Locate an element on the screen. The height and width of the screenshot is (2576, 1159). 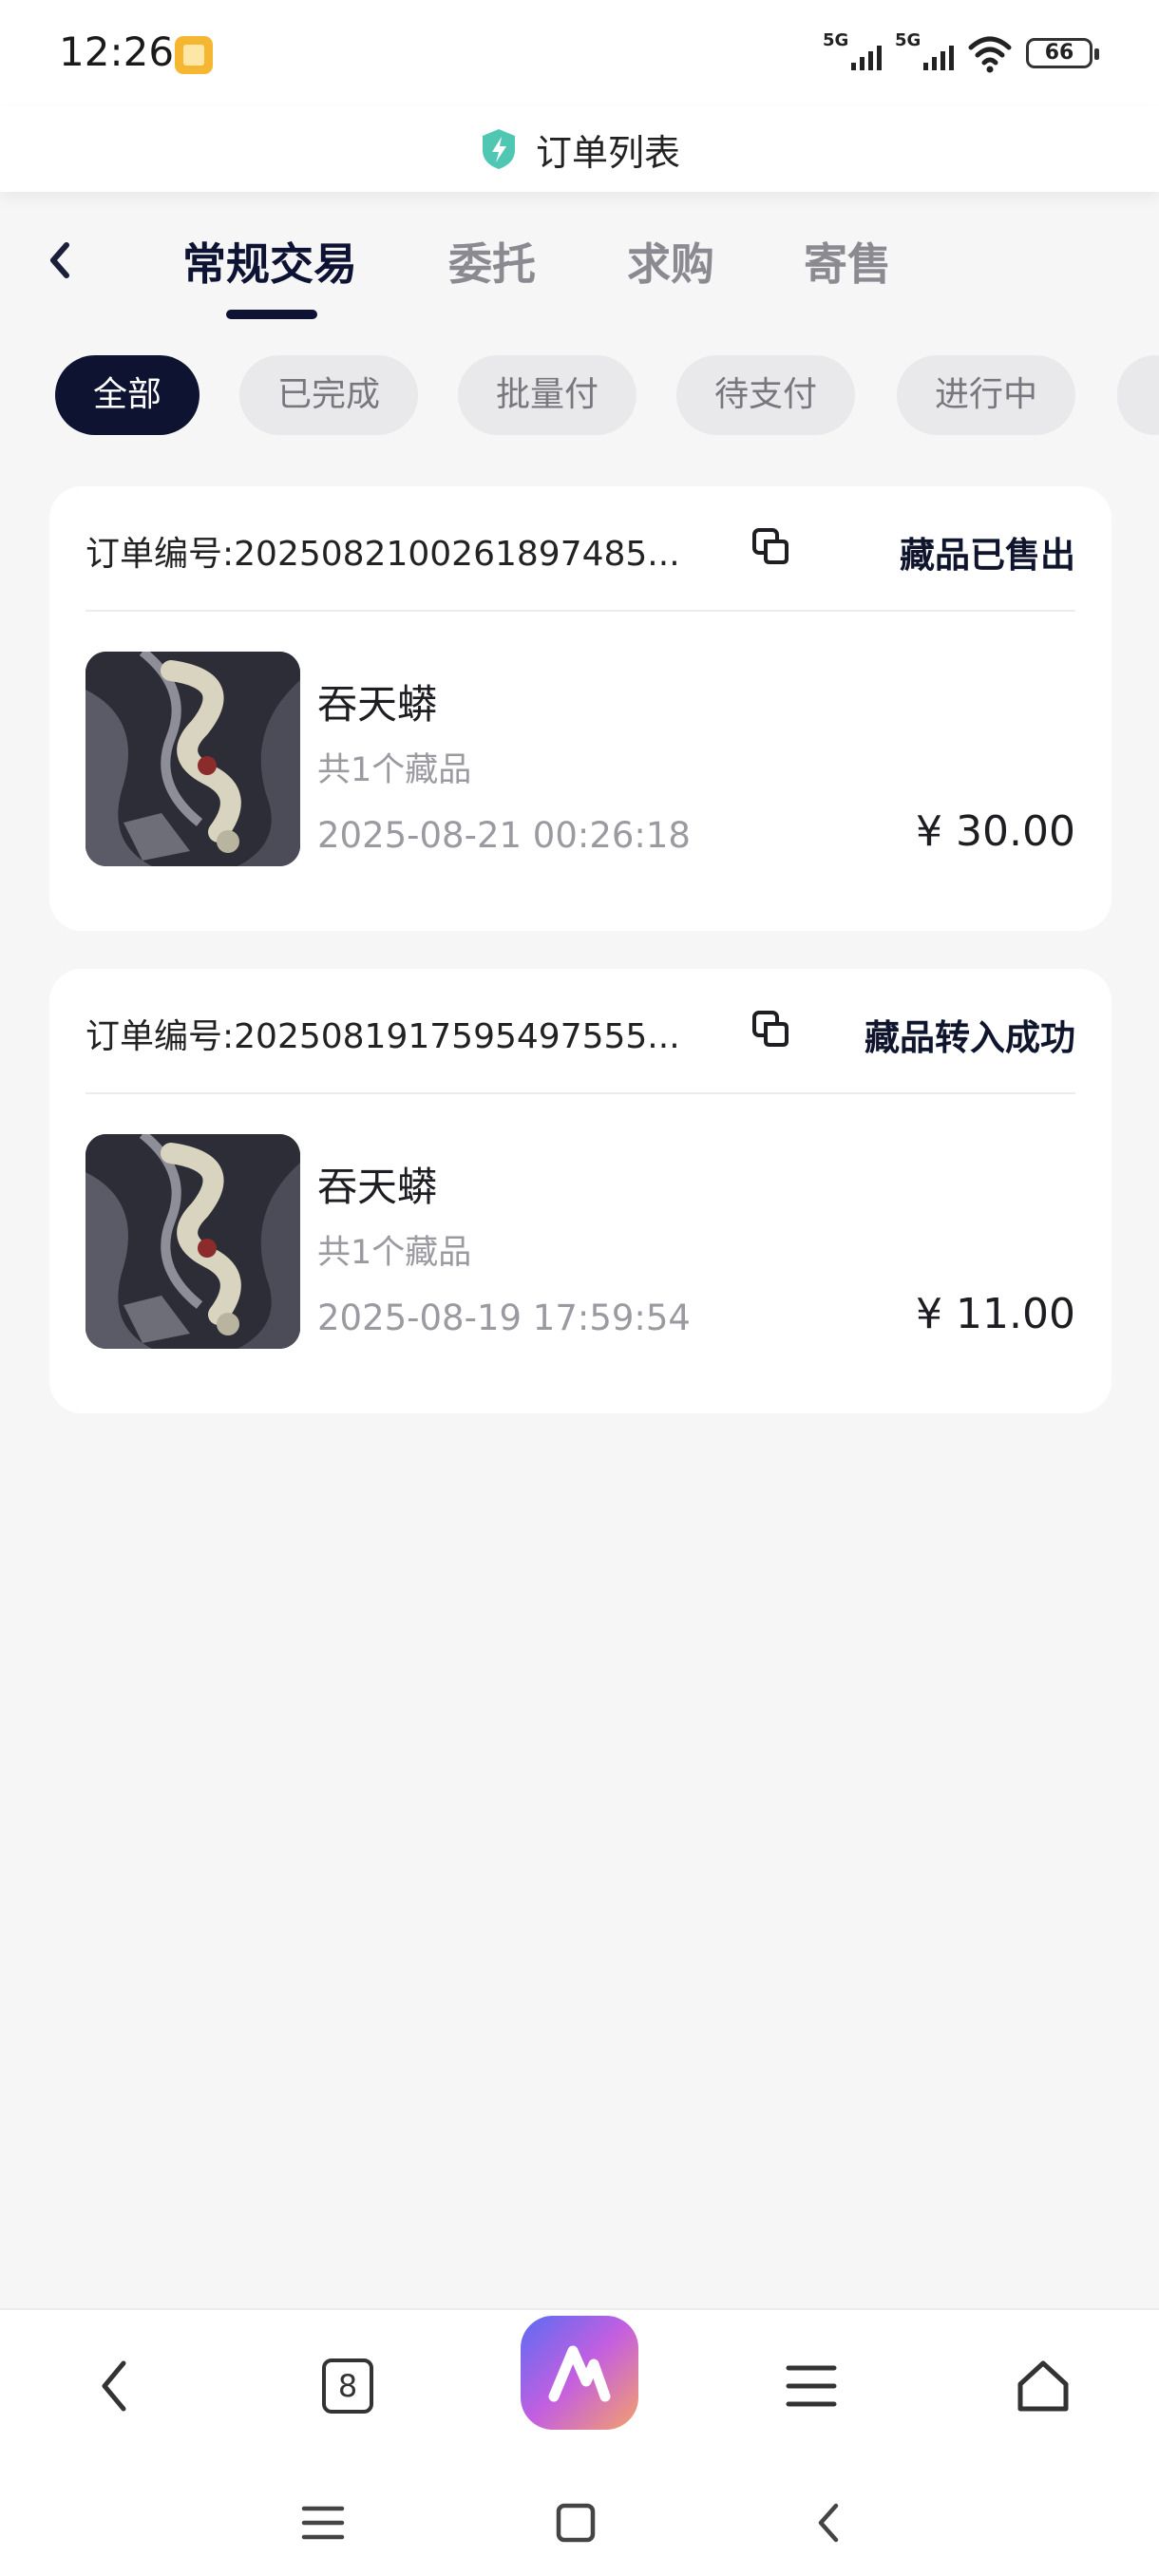
order-card-header: 订单编号:2025082100261897485... 藏品已售出 is located at coordinates (580, 549).